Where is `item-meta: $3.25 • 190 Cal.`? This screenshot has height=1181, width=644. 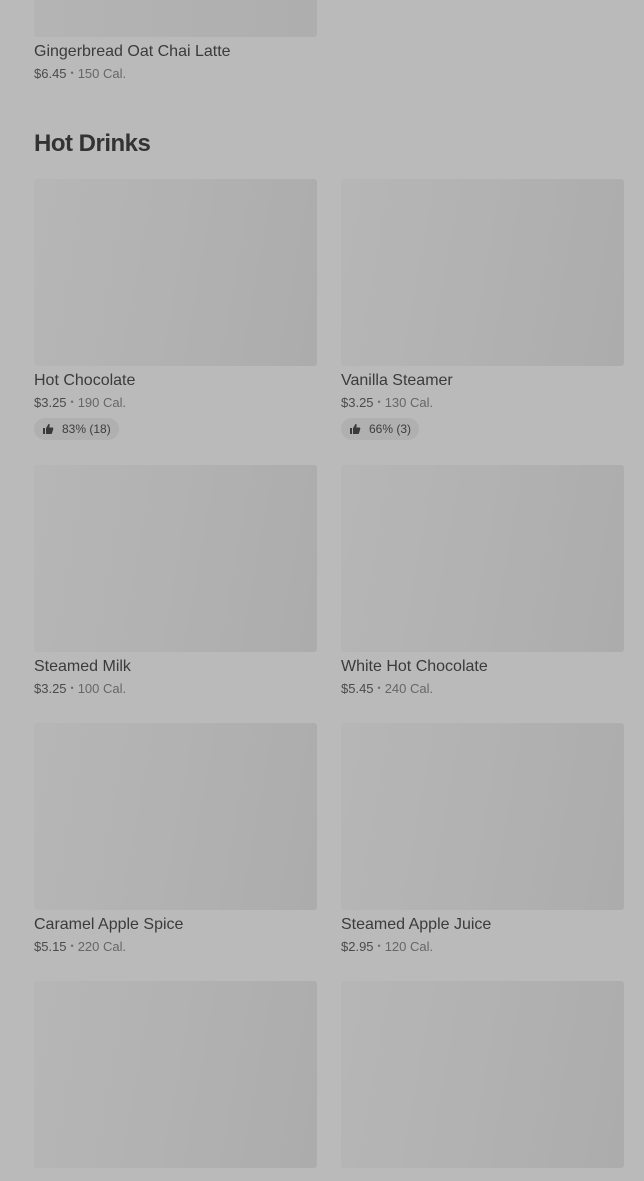 item-meta: $3.25 • 190 Cal. is located at coordinates (175, 402).